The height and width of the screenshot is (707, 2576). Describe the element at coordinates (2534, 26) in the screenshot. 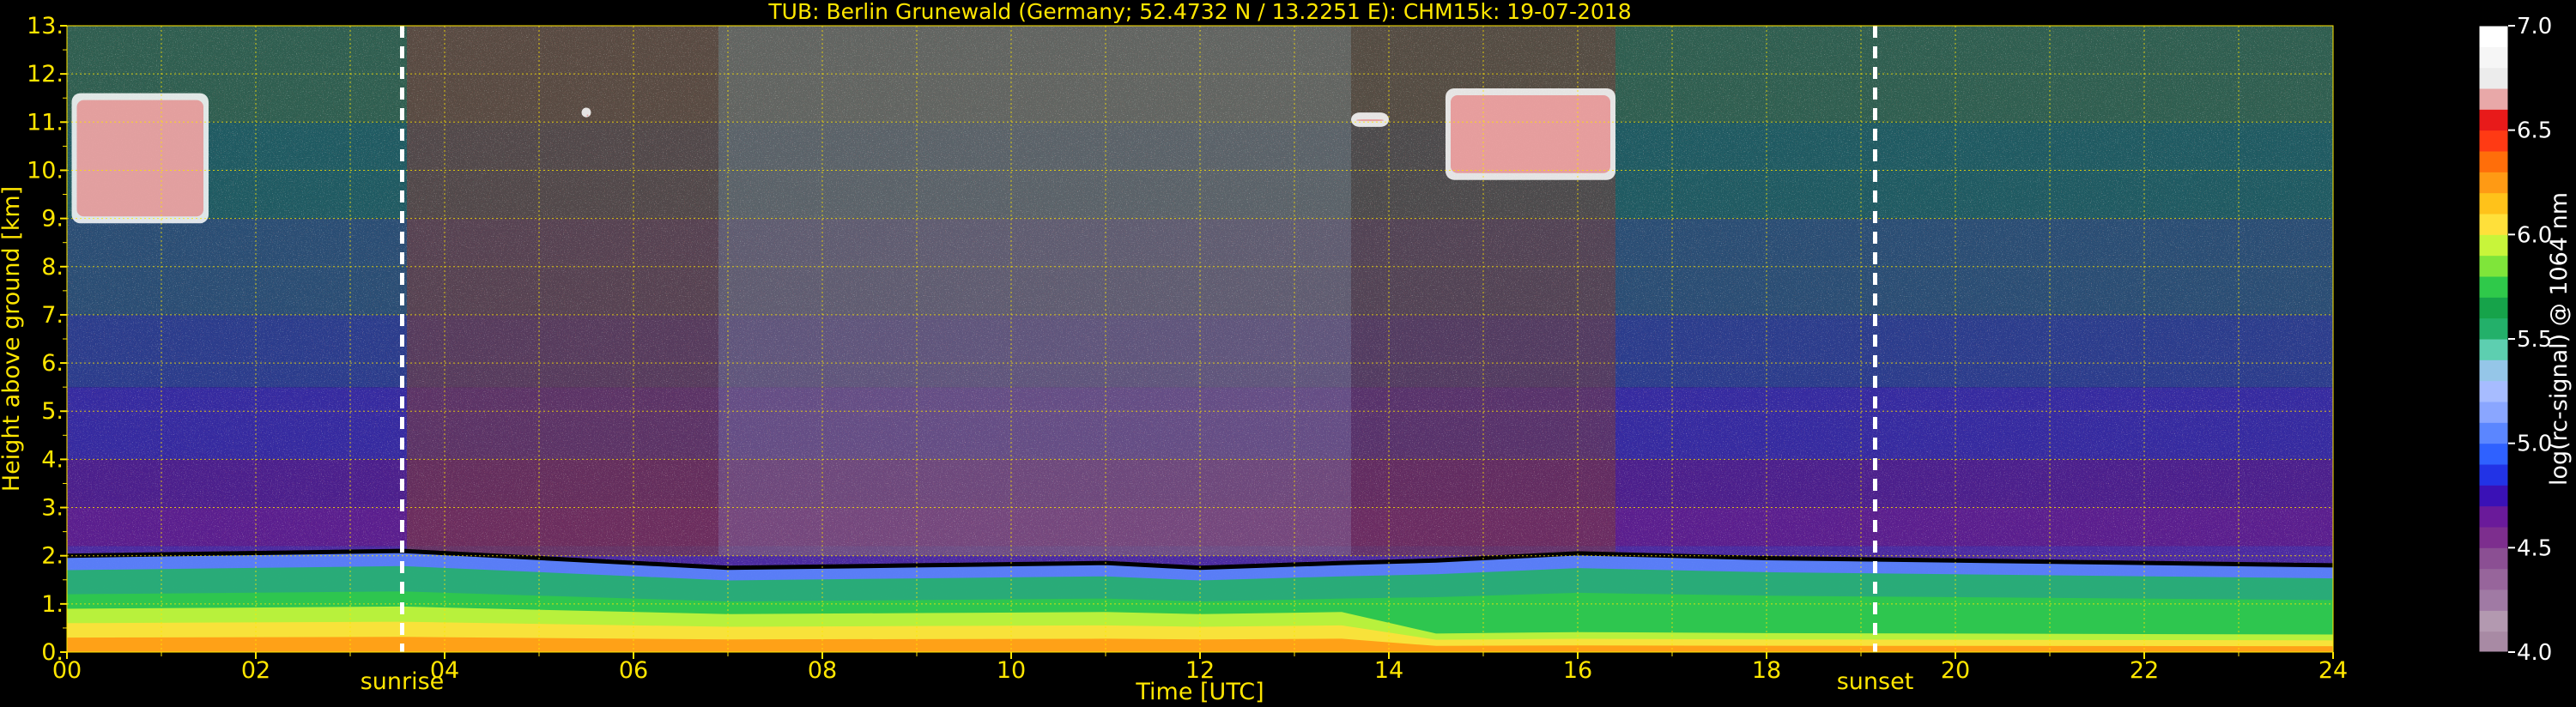

I see `colorbar-tick-label: 7.0` at that location.